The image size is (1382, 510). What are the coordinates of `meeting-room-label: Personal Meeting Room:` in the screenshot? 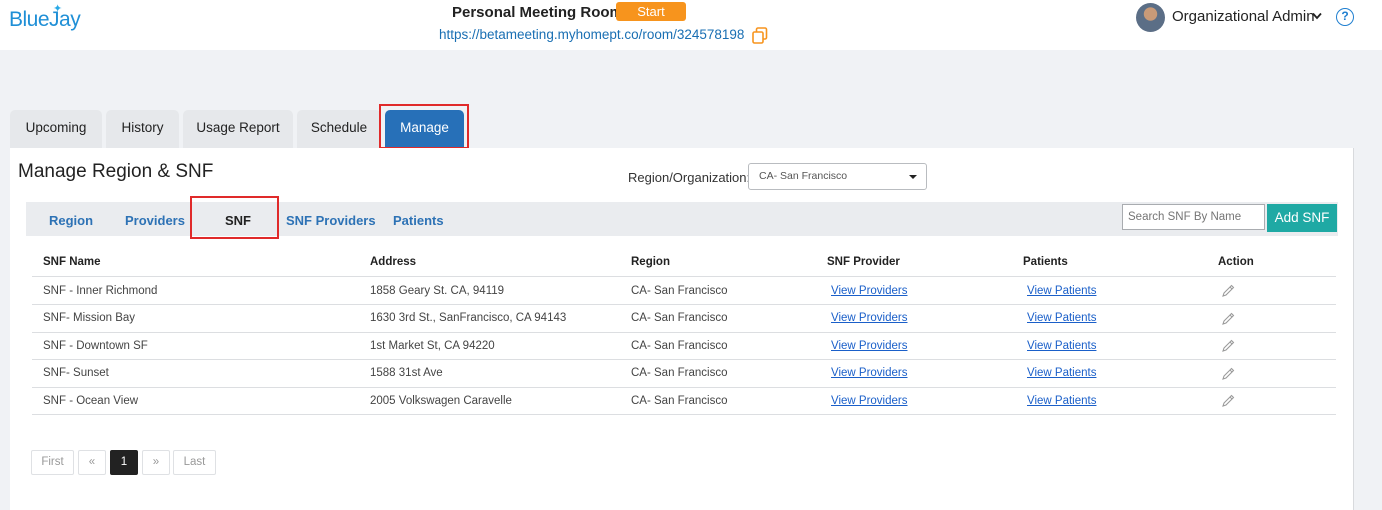 It's located at (540, 12).